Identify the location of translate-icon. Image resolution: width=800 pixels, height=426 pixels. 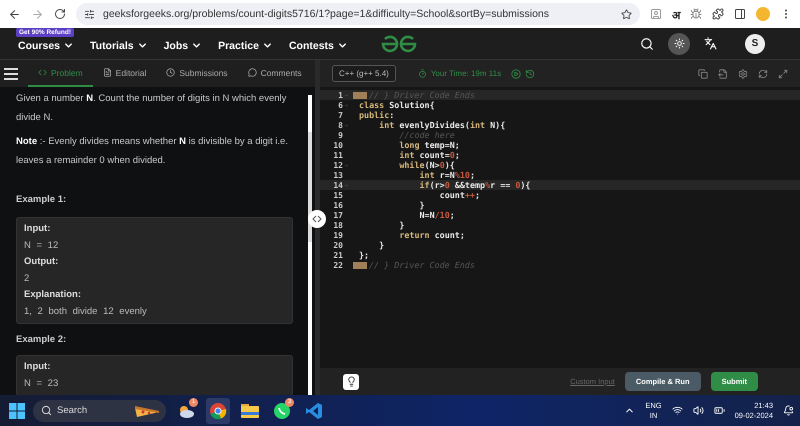
(710, 43).